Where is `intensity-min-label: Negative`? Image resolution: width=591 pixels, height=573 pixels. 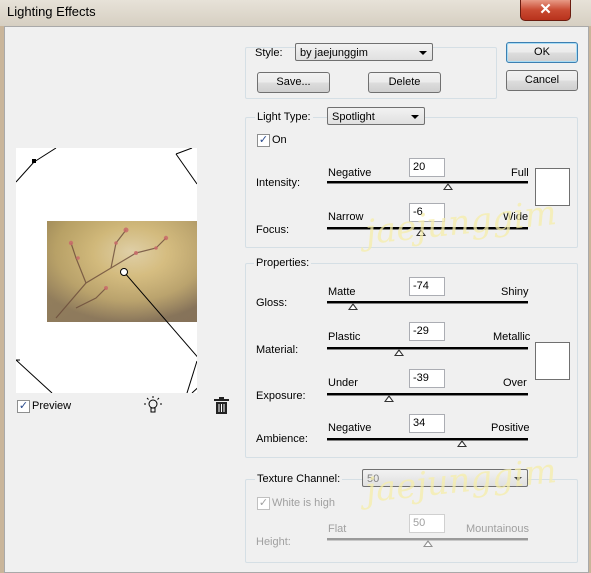 intensity-min-label: Negative is located at coordinates (350, 173).